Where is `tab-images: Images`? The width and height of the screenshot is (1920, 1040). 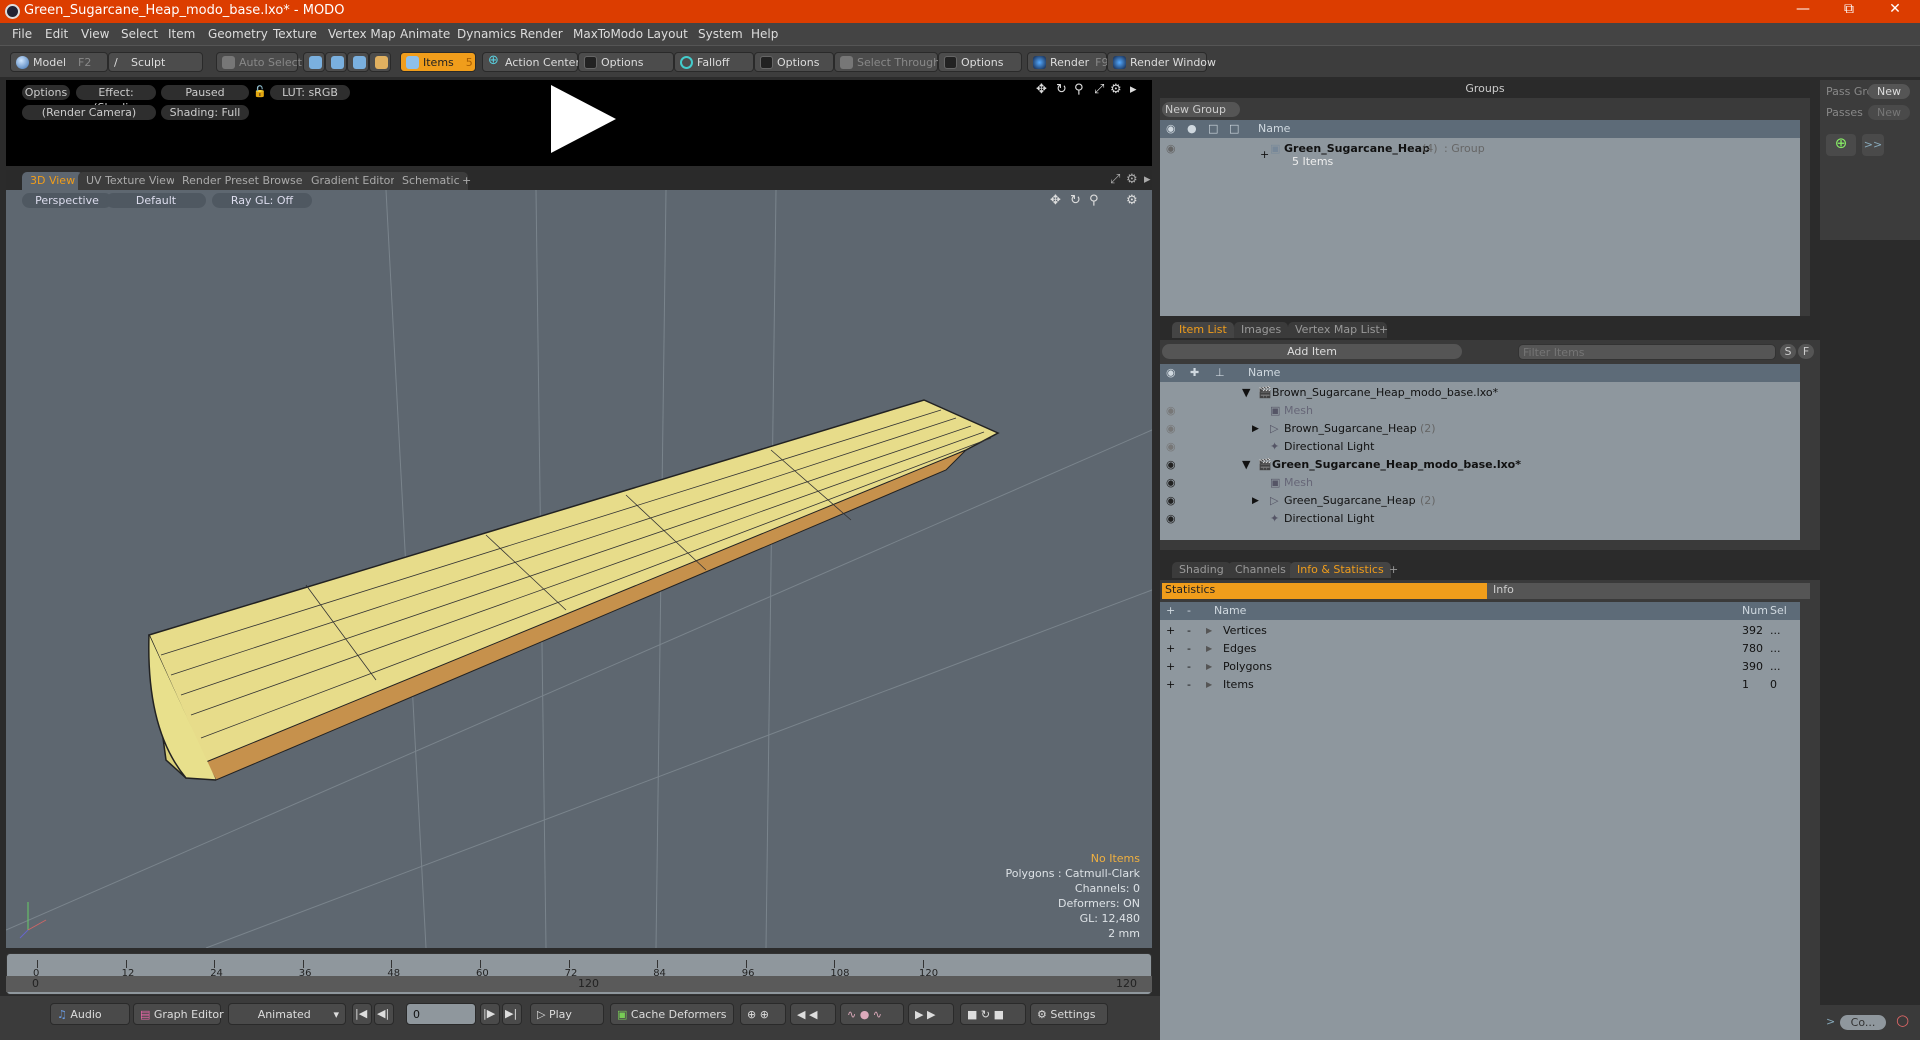
tab-images: Images is located at coordinates (1261, 330).